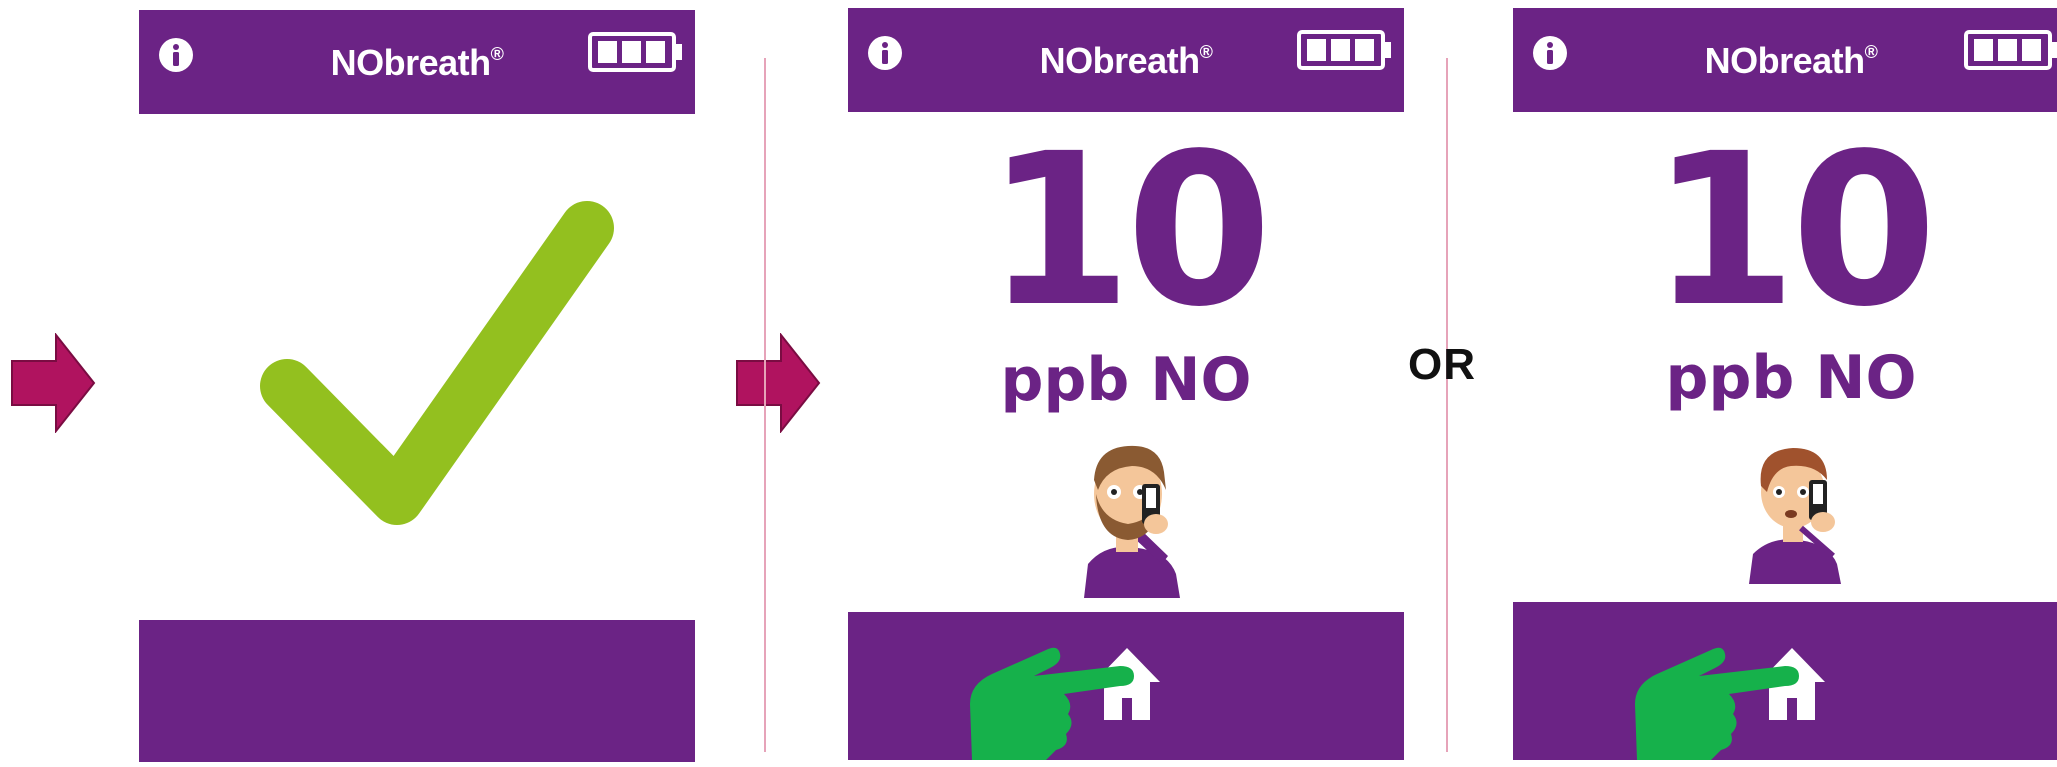 This screenshot has height=767, width=2057. I want to click on adult-patient-icon, so click(1132, 521).